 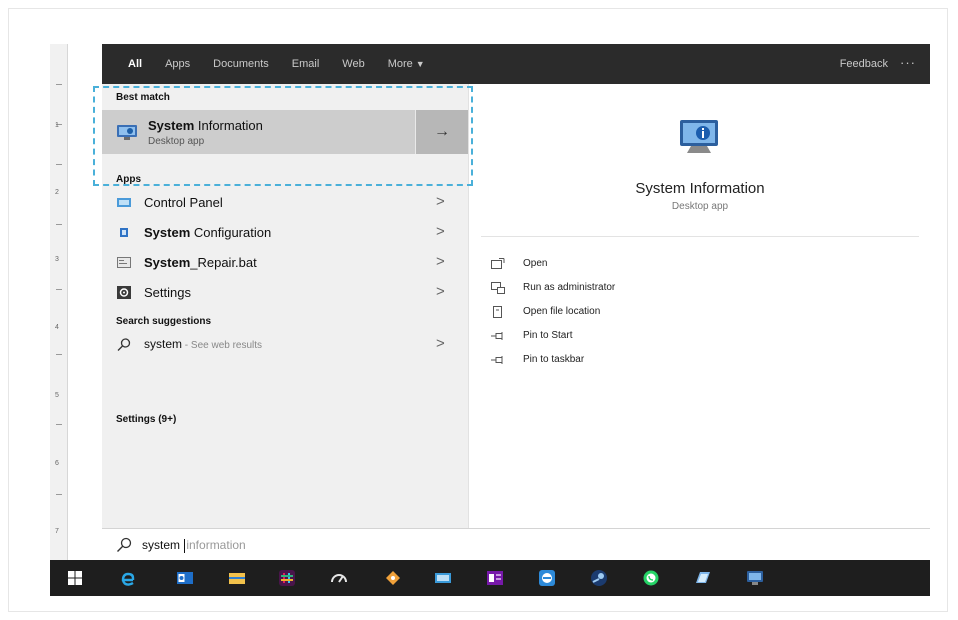 What do you see at coordinates (547, 578) in the screenshot?
I see `remote-desktop-icon` at bounding box center [547, 578].